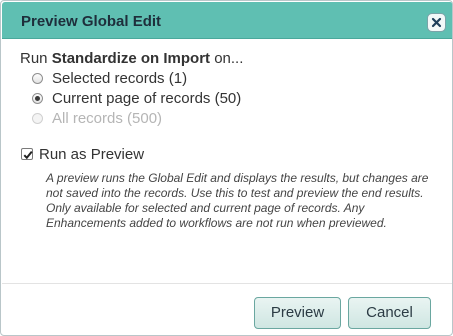 This screenshot has width=453, height=336. I want to click on run-as-preview-label: Run as Preview, so click(92, 154).